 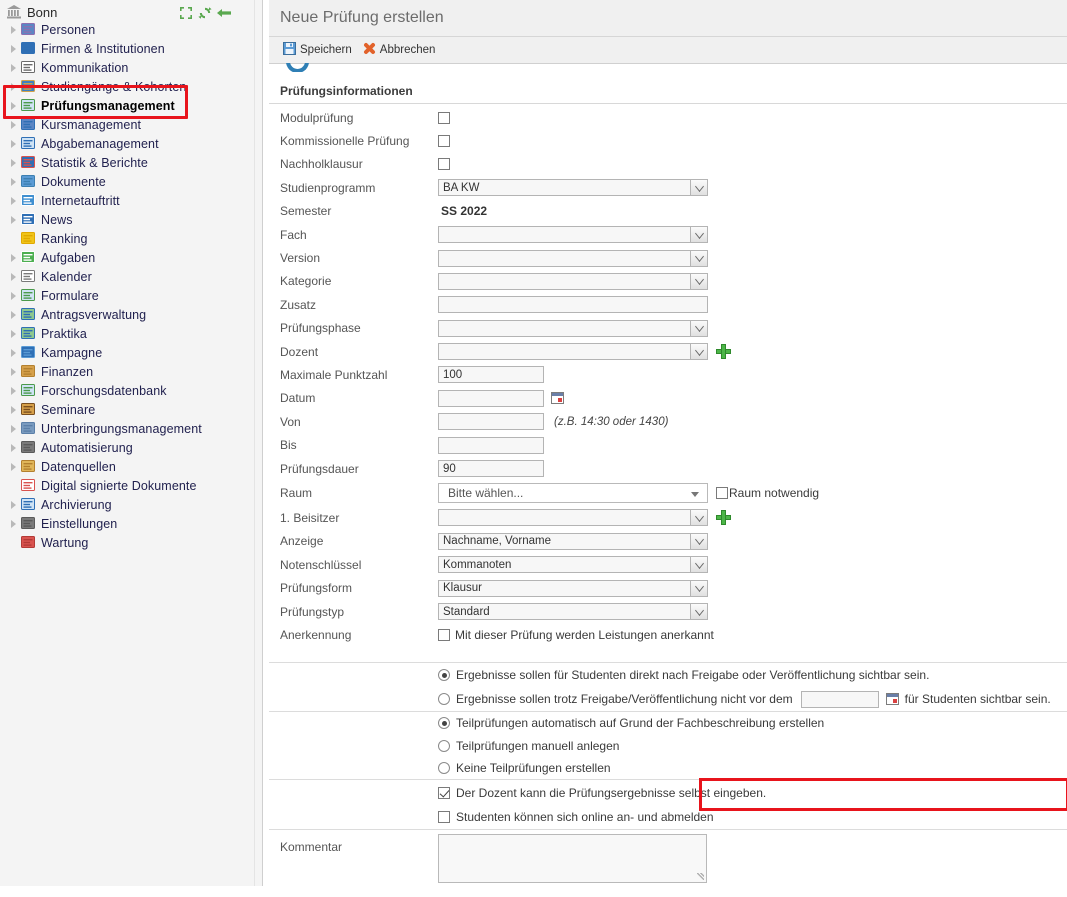 I want to click on select-fach, so click(x=573, y=235).